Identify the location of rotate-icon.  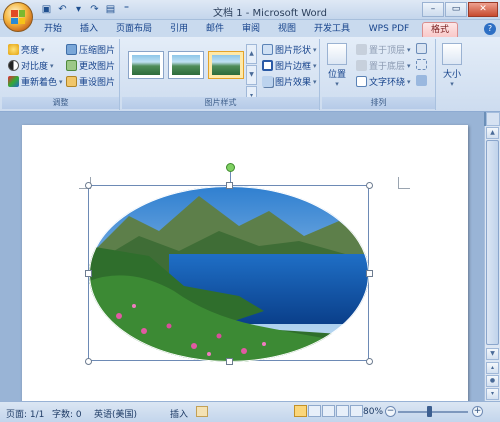
(421, 80).